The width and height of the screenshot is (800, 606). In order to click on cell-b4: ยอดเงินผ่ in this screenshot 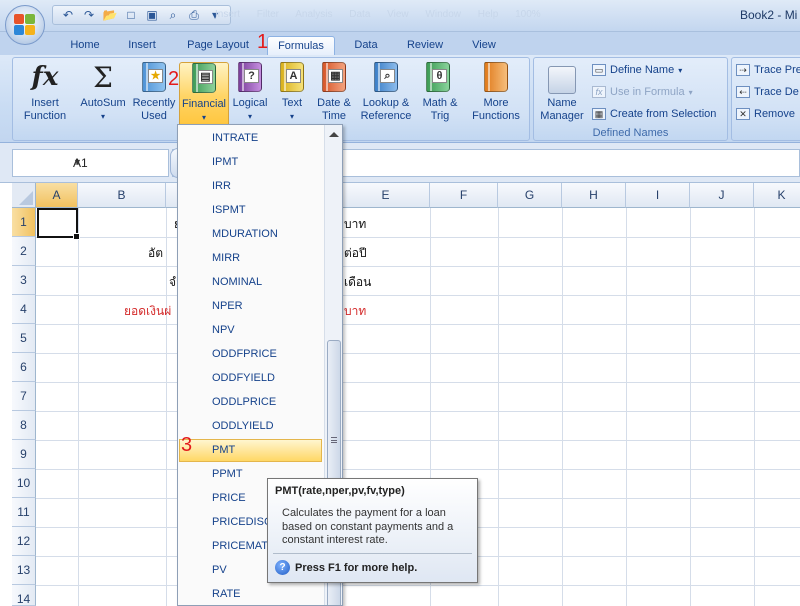, I will do `click(147, 311)`.